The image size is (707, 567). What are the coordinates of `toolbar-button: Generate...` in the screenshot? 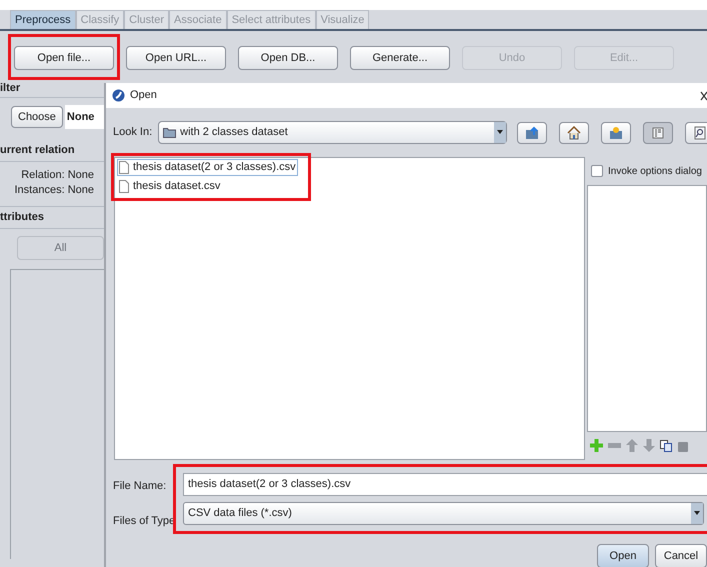 It's located at (400, 58).